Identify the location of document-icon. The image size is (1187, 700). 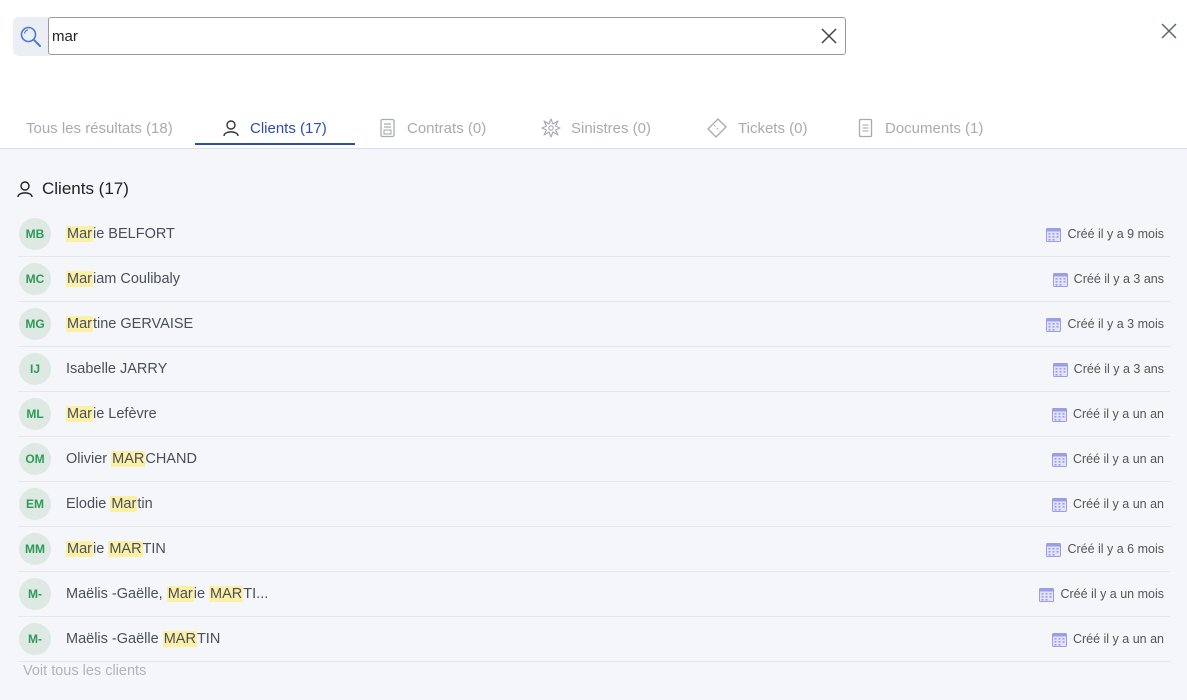
(865, 128).